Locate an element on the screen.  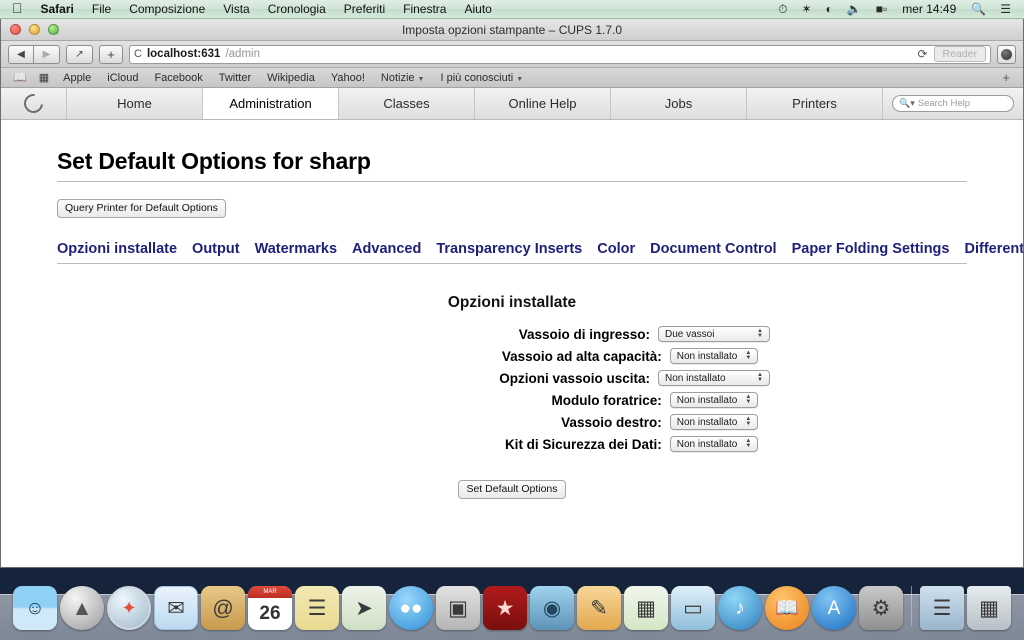
bookmark-icloud: iCloud is located at coordinates (122, 78).